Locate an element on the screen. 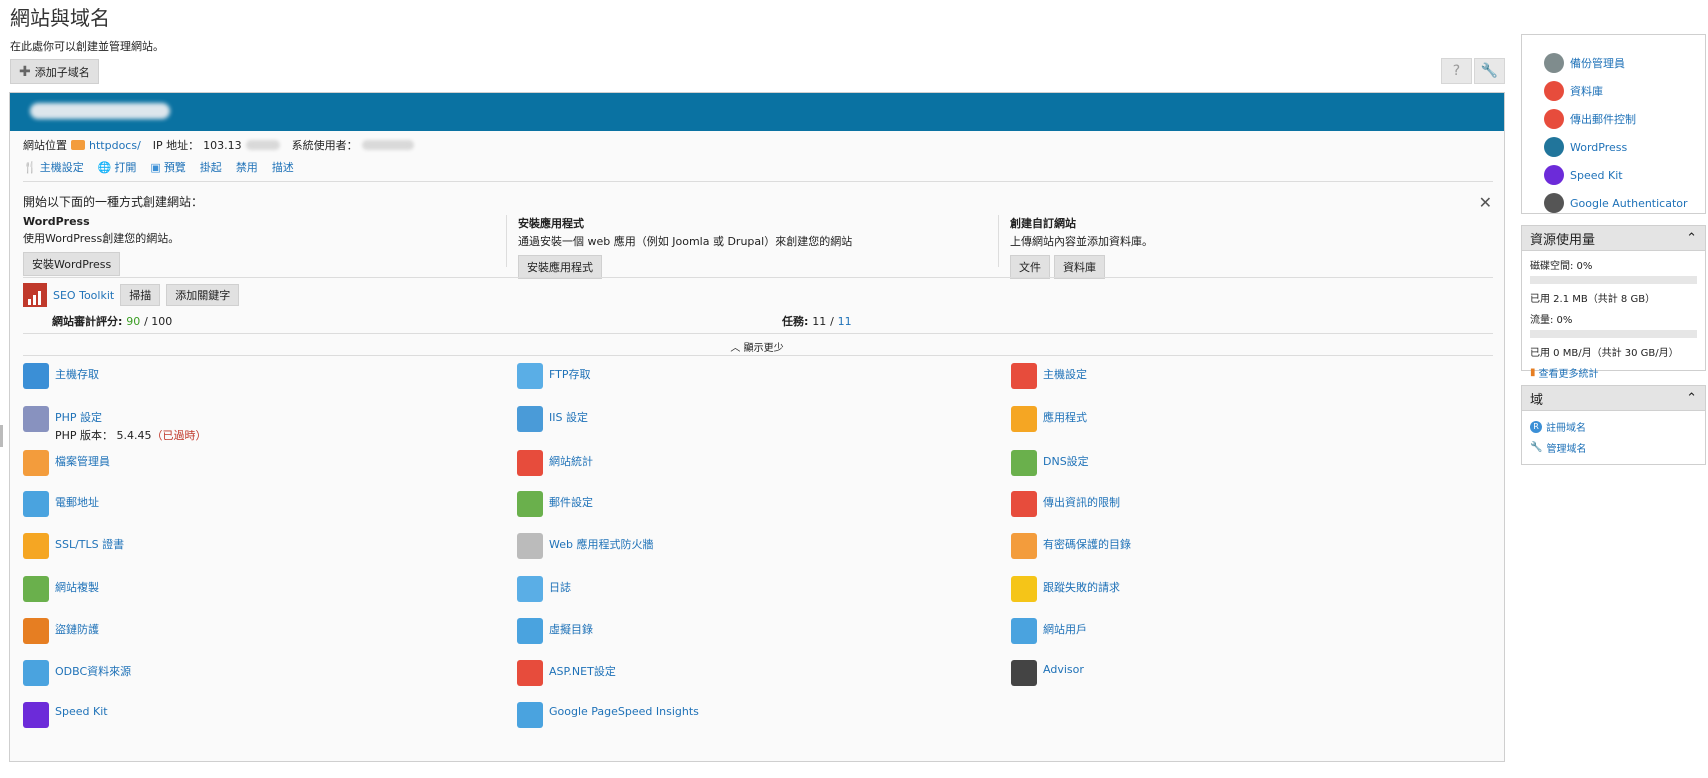 This screenshot has height=778, width=1708. tool-shield: Web 應用程式防火牆 is located at coordinates (585, 546).